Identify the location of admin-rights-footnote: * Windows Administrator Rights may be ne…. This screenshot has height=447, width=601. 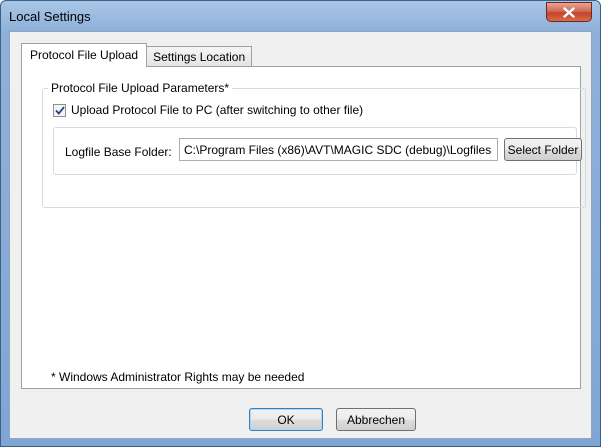
(178, 377).